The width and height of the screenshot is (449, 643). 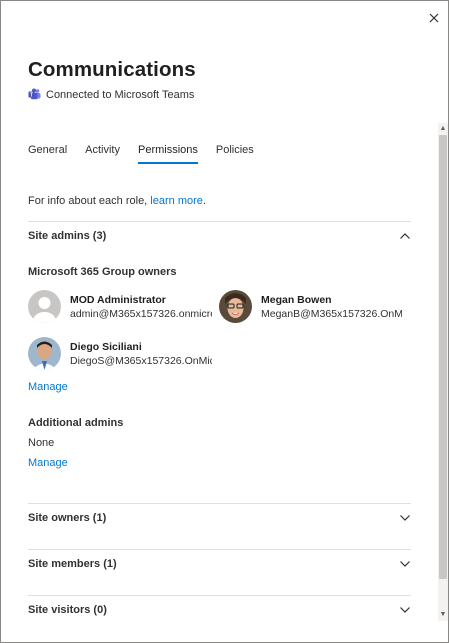 I want to click on info-text: For info about each role,, so click(x=89, y=201).